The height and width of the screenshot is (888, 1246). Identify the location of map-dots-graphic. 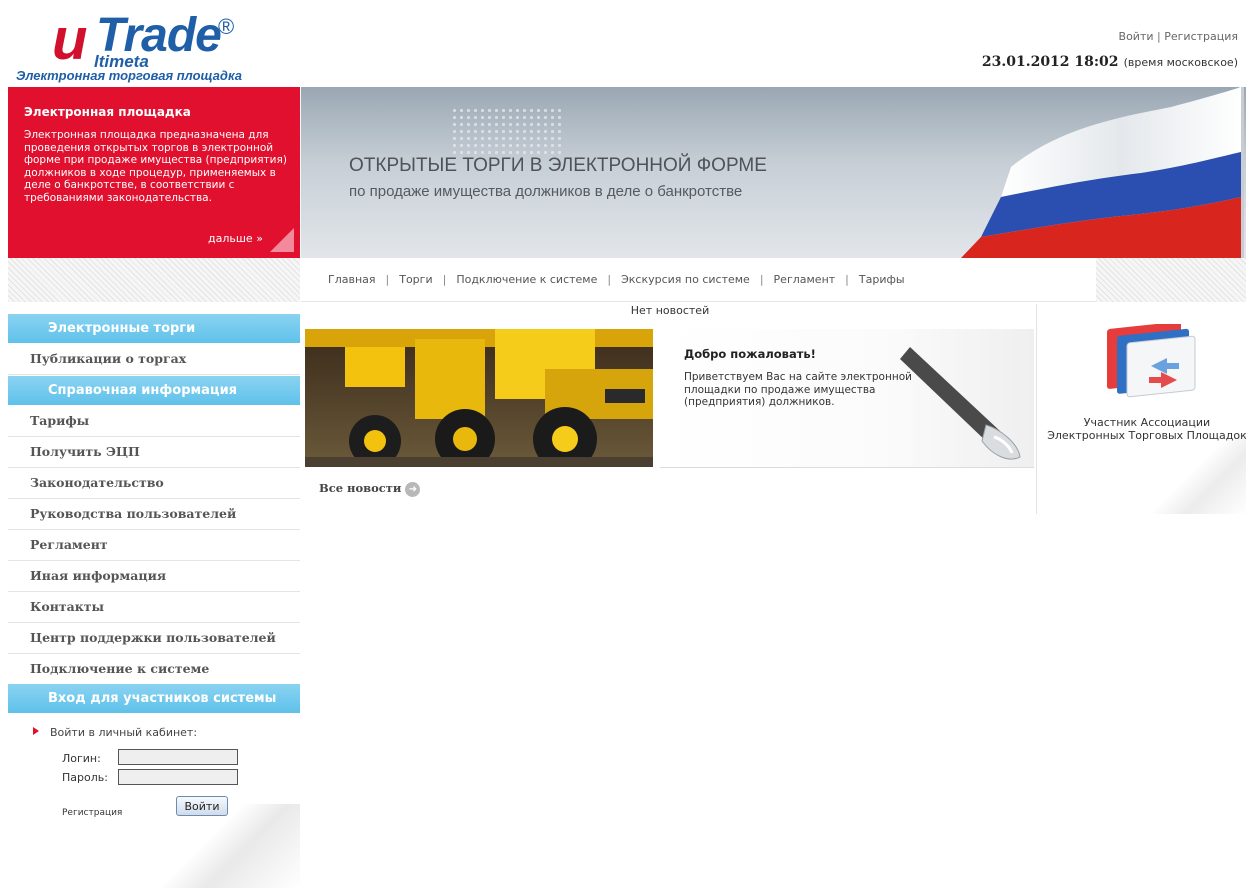
(506, 132).